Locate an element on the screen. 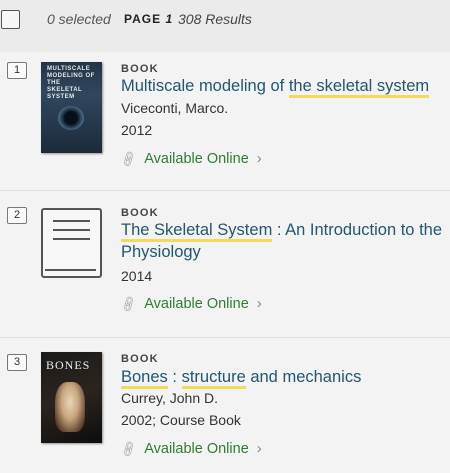 This screenshot has width=450, height=473. results-count: 308 Results is located at coordinates (215, 19).